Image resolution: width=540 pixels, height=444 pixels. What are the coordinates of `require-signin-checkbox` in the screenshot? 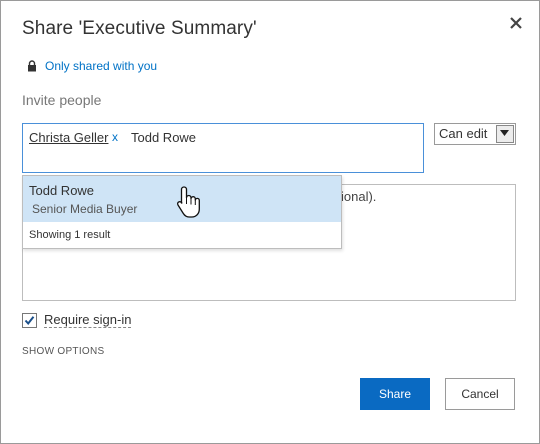 It's located at (29, 320).